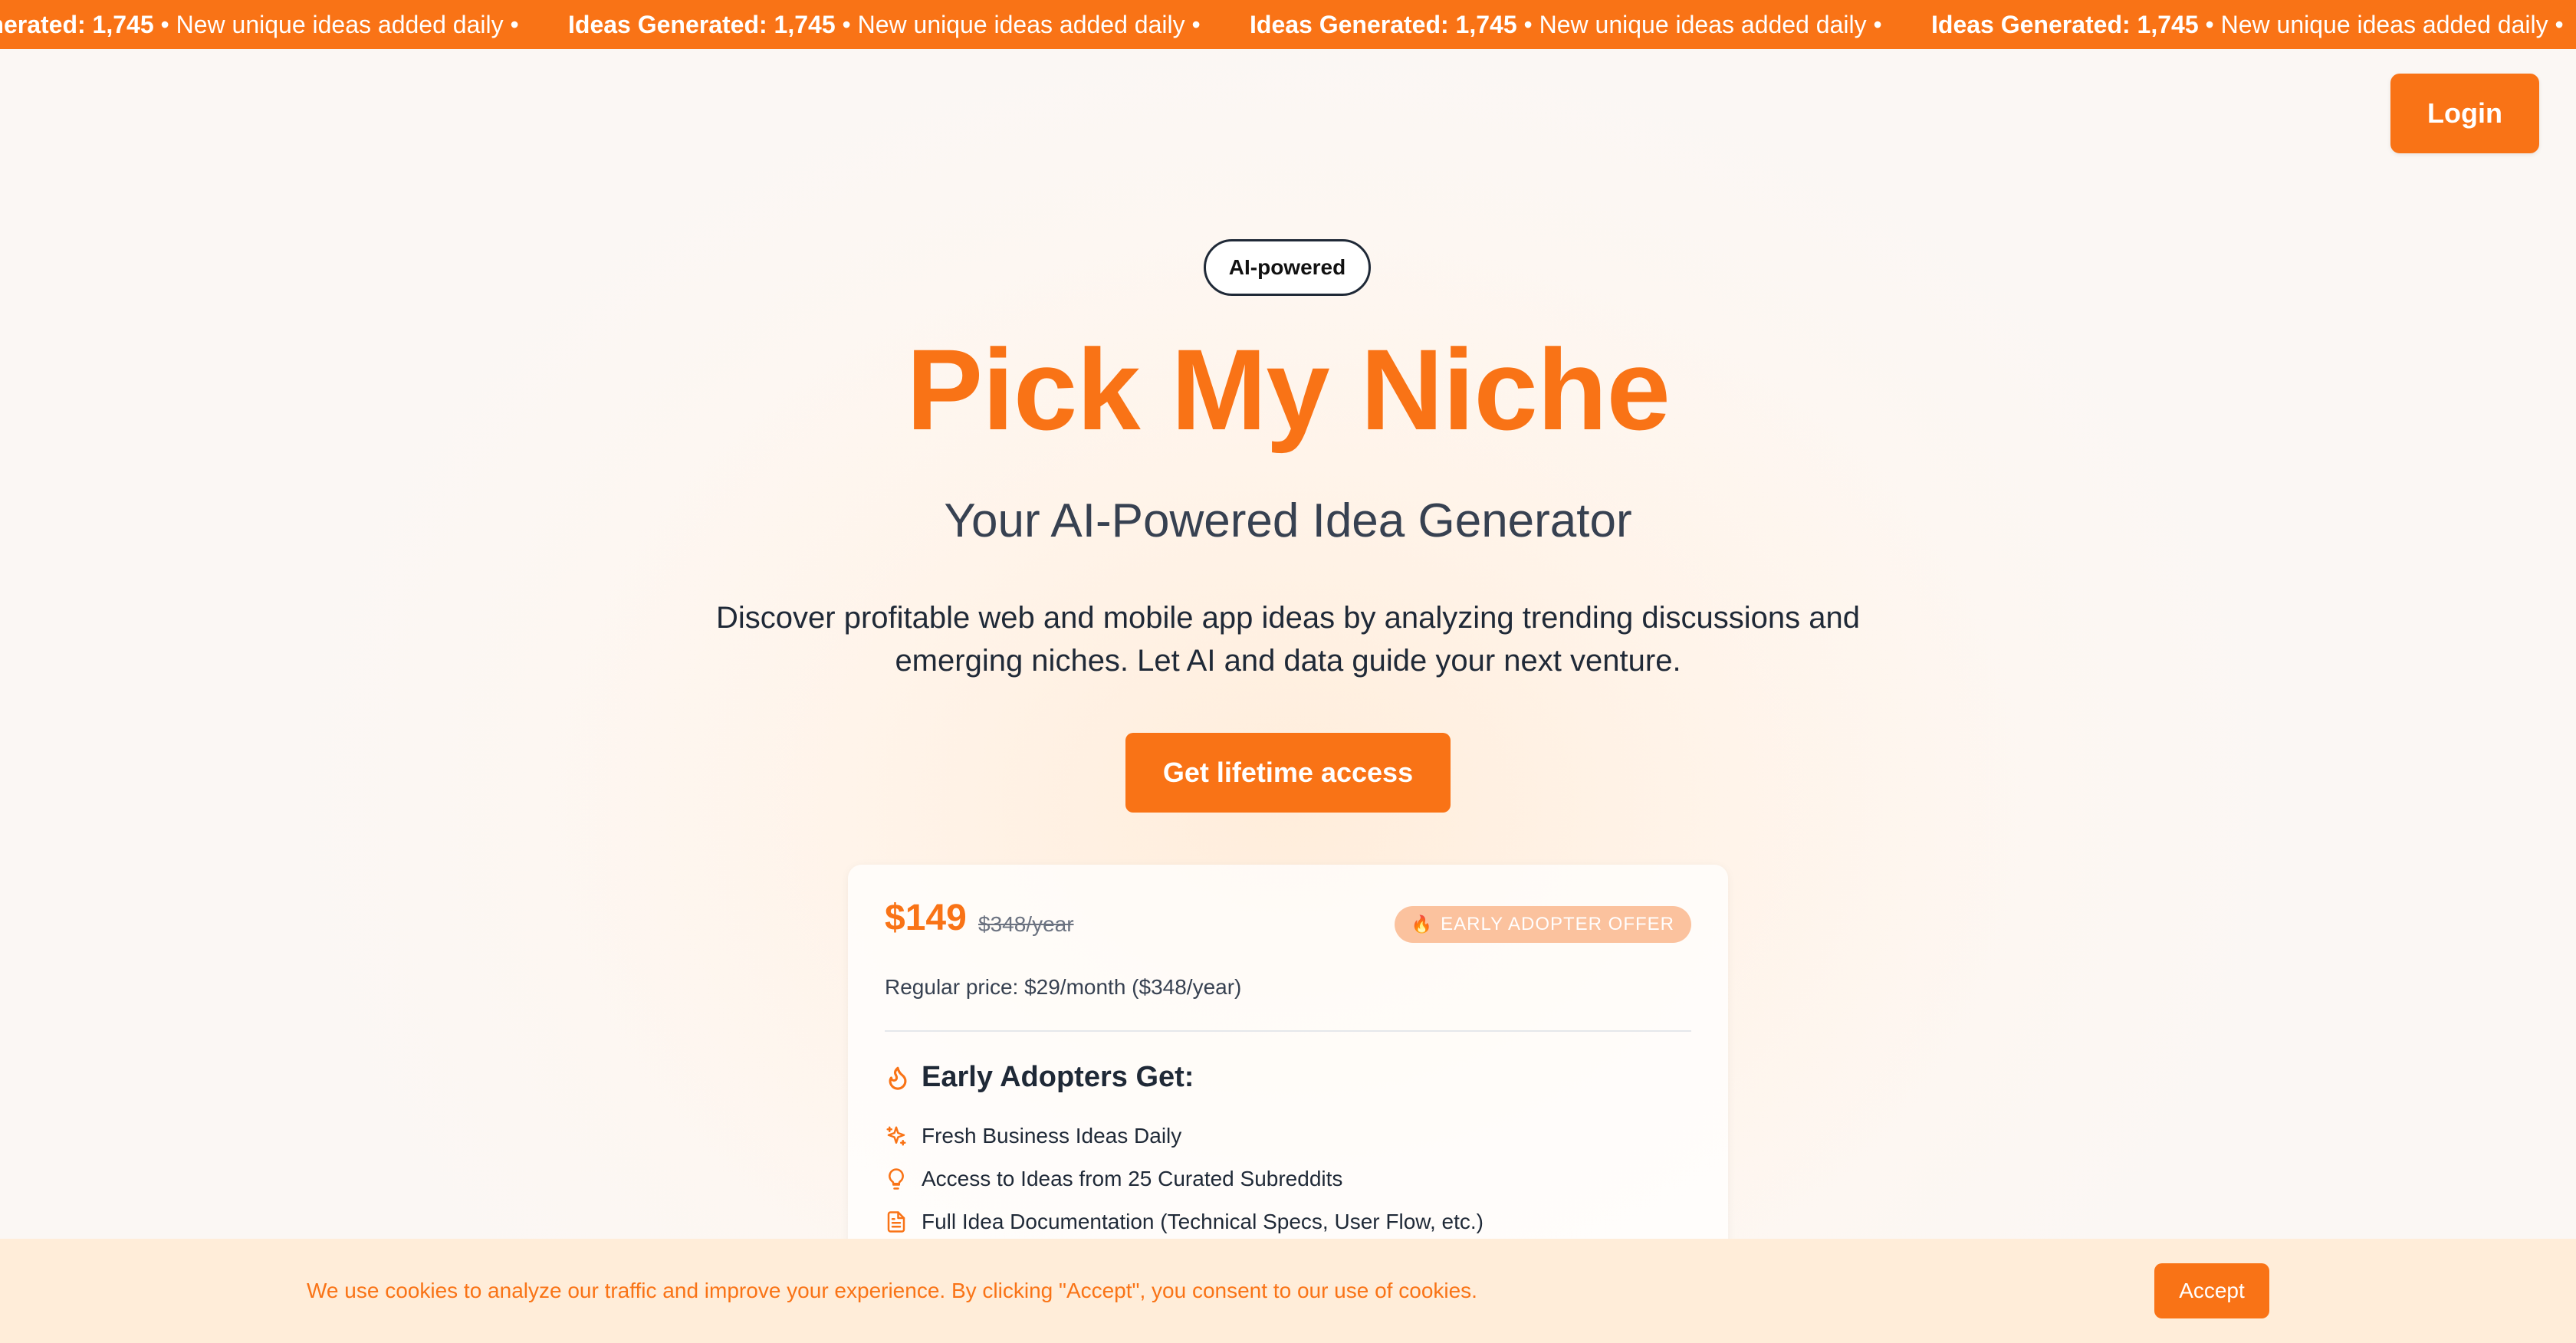 This screenshot has width=2576, height=1343. I want to click on sparkles-icon, so click(896, 1136).